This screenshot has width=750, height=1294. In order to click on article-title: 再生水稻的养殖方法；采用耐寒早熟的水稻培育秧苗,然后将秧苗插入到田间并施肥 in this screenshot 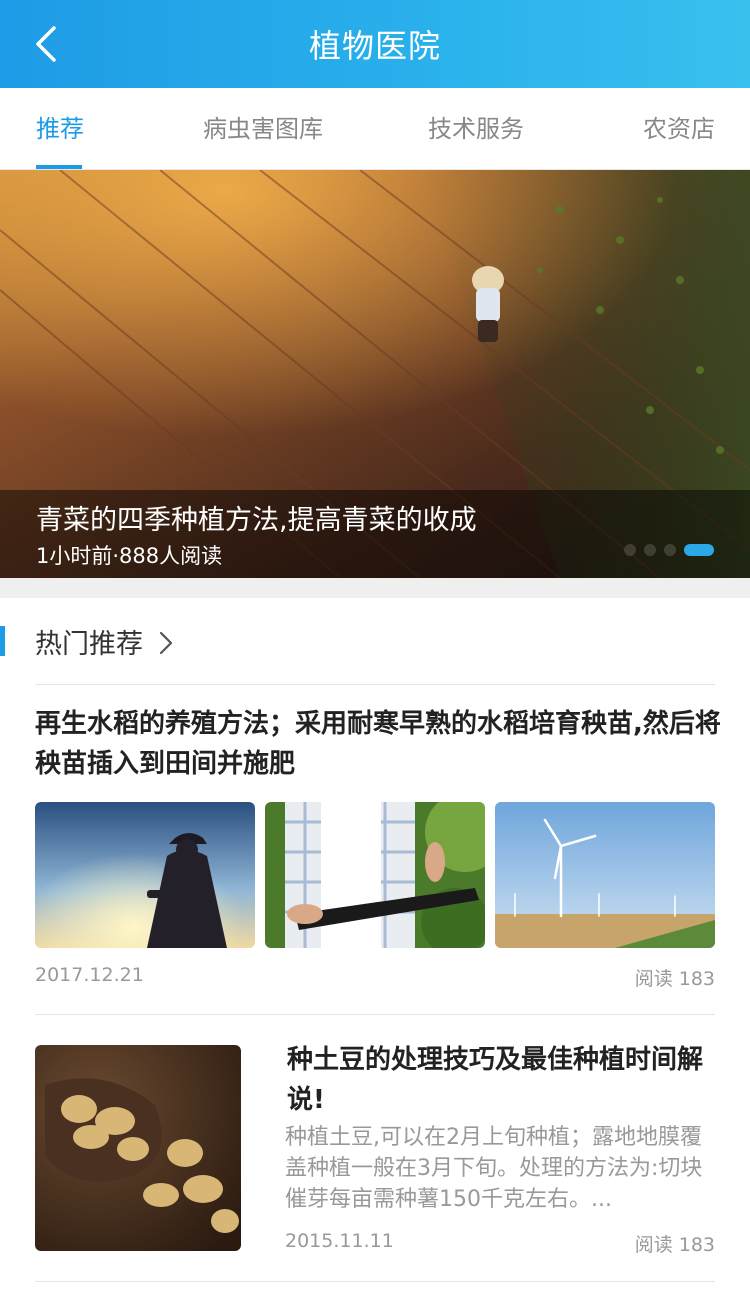, I will do `click(380, 744)`.